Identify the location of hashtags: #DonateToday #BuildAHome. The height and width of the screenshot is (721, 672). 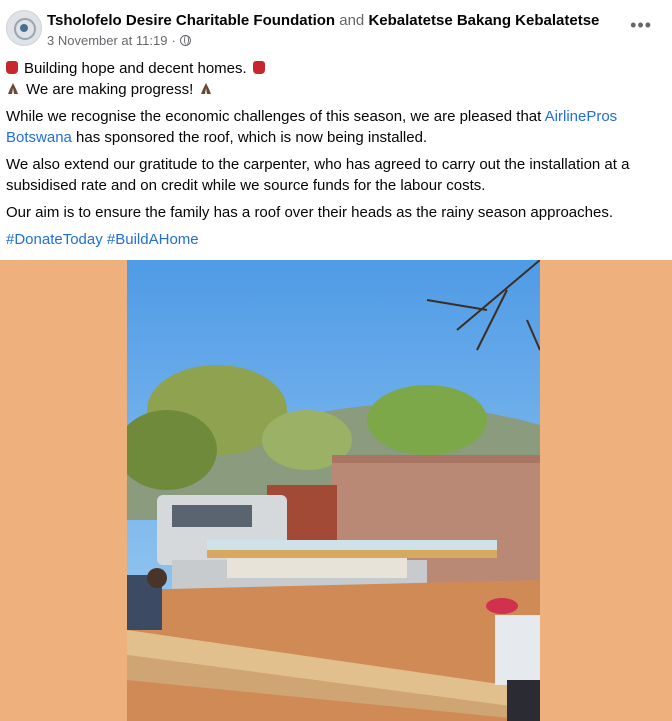
(326, 239).